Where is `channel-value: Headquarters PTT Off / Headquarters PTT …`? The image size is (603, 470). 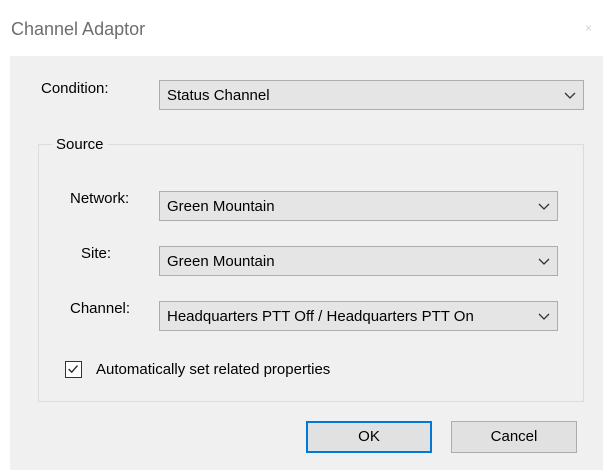
channel-value: Headquarters PTT Off / Headquarters PTT … is located at coordinates (320, 316).